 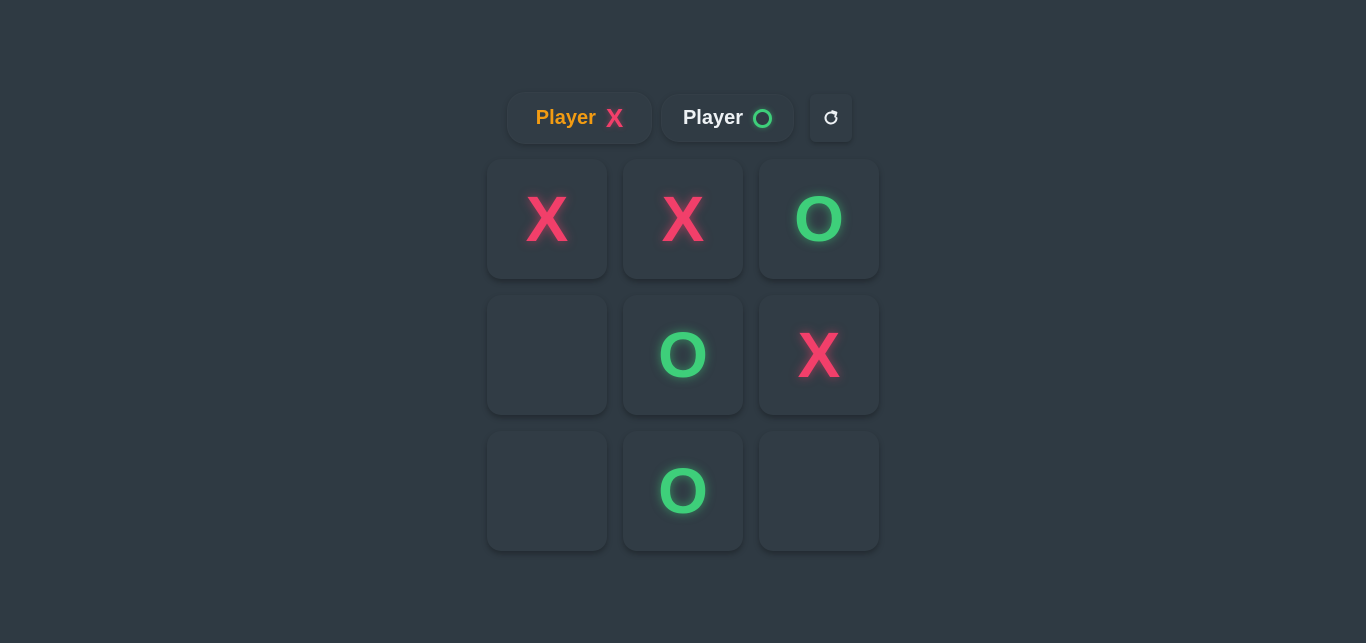 I want to click on player-x-mark: X, so click(x=614, y=117).